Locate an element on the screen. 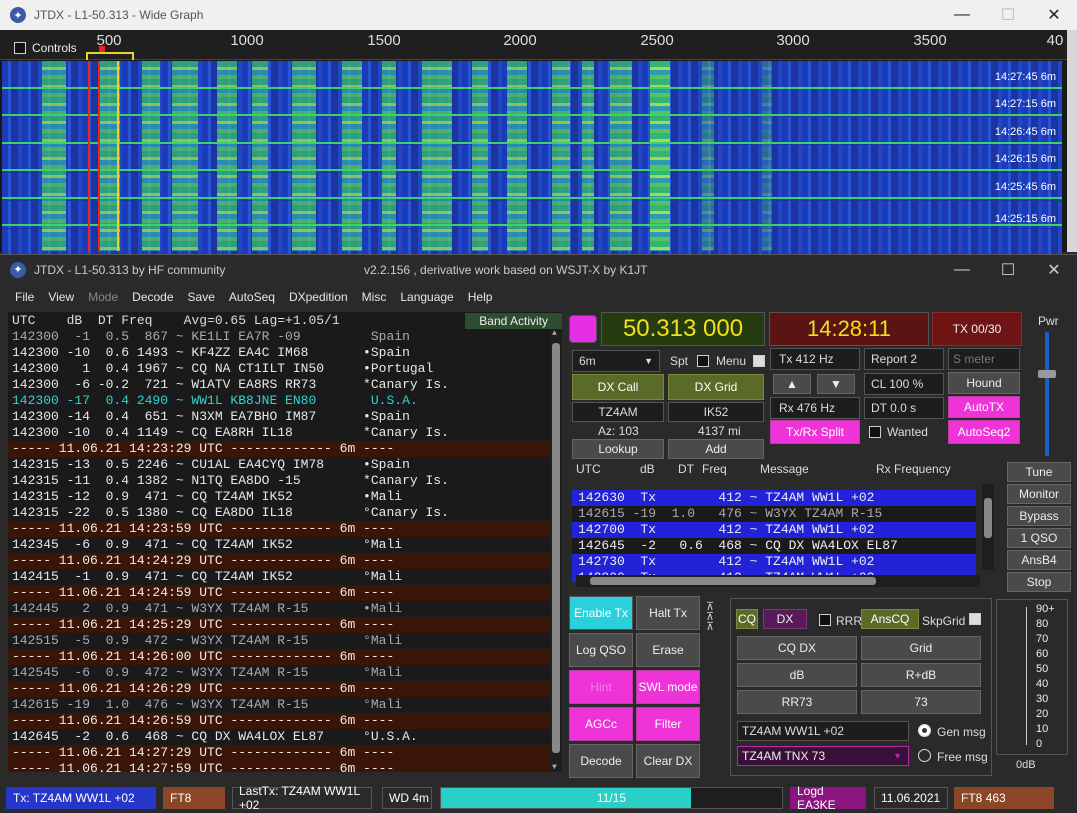 This screenshot has width=1077, height=813. menu-decode: Decode is located at coordinates (152, 297).